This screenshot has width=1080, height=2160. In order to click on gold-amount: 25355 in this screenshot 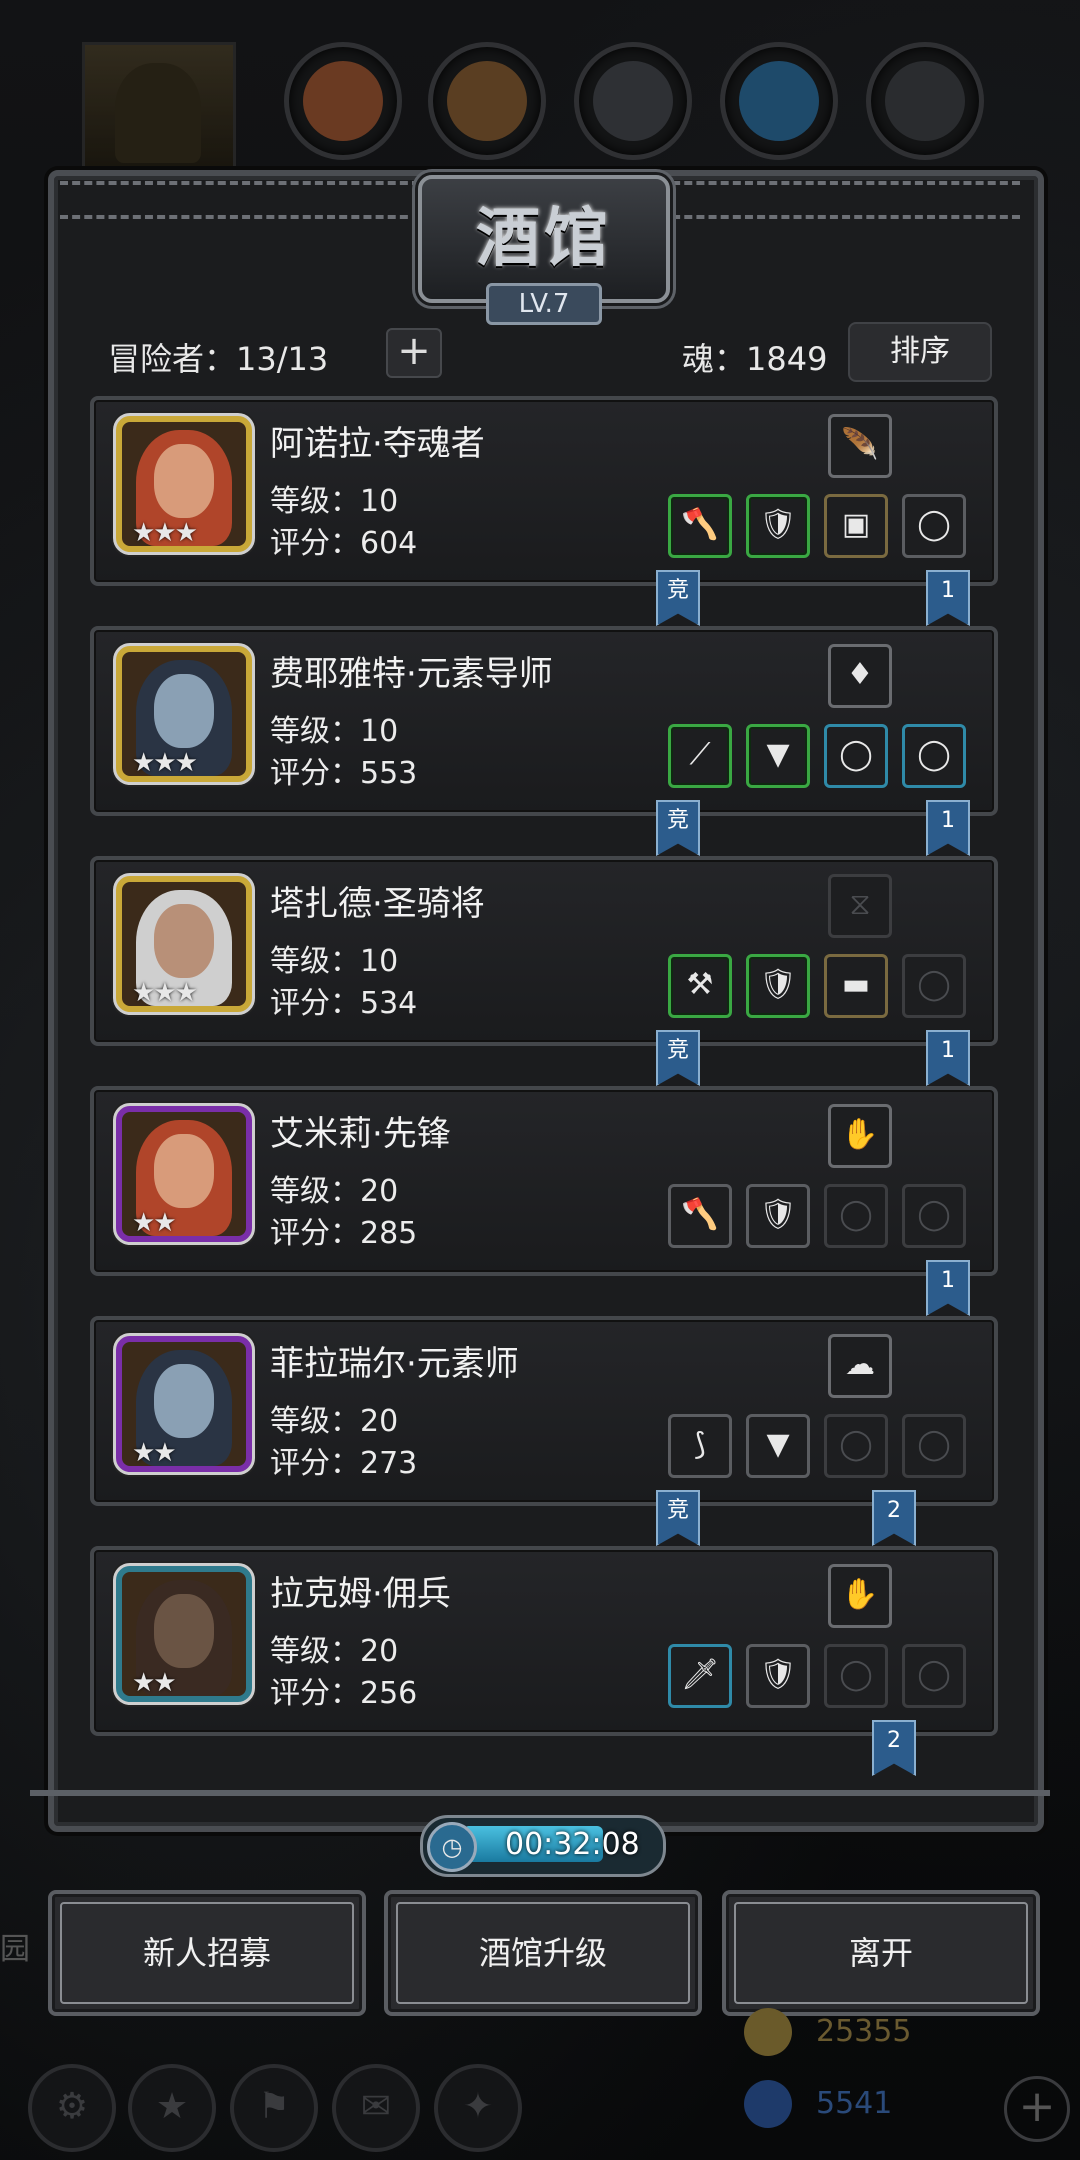, I will do `click(864, 2031)`.